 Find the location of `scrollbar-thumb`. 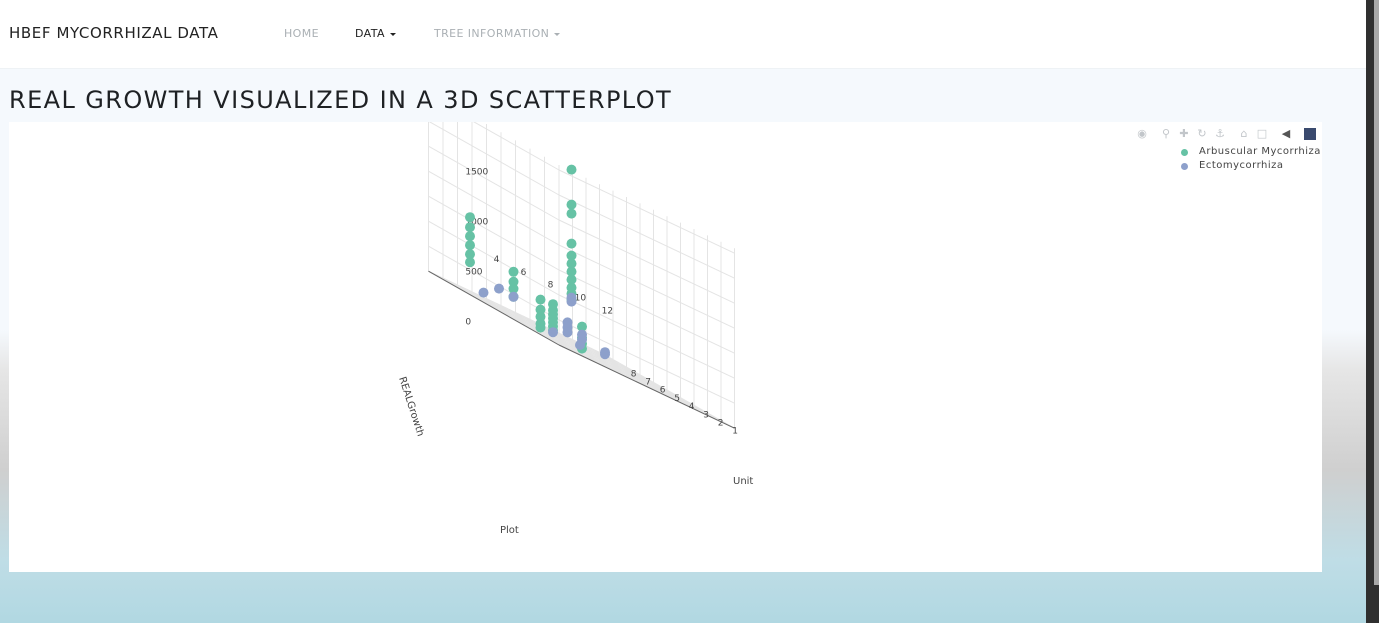

scrollbar-thumb is located at coordinates (1376, 292).